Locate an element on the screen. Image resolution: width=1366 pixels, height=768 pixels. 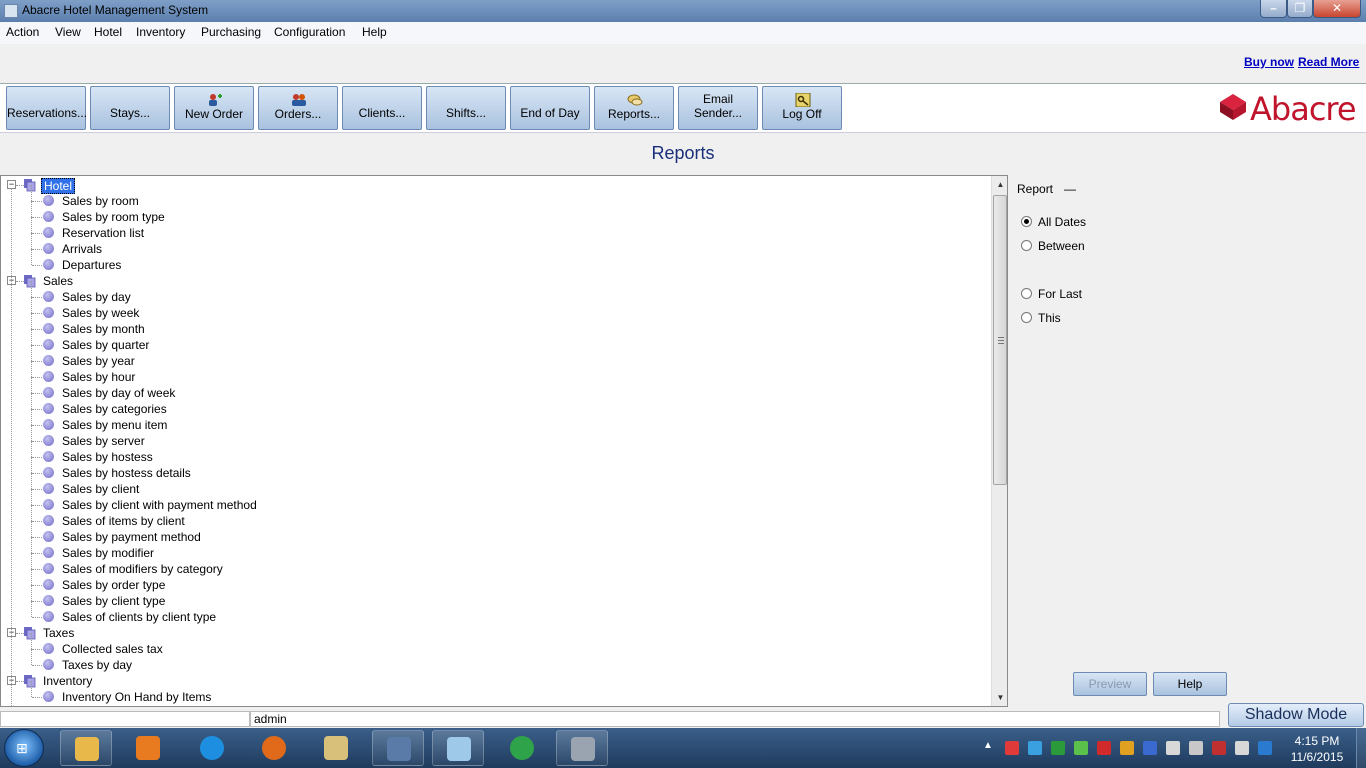
close-button: ✕ is located at coordinates (1337, 9).